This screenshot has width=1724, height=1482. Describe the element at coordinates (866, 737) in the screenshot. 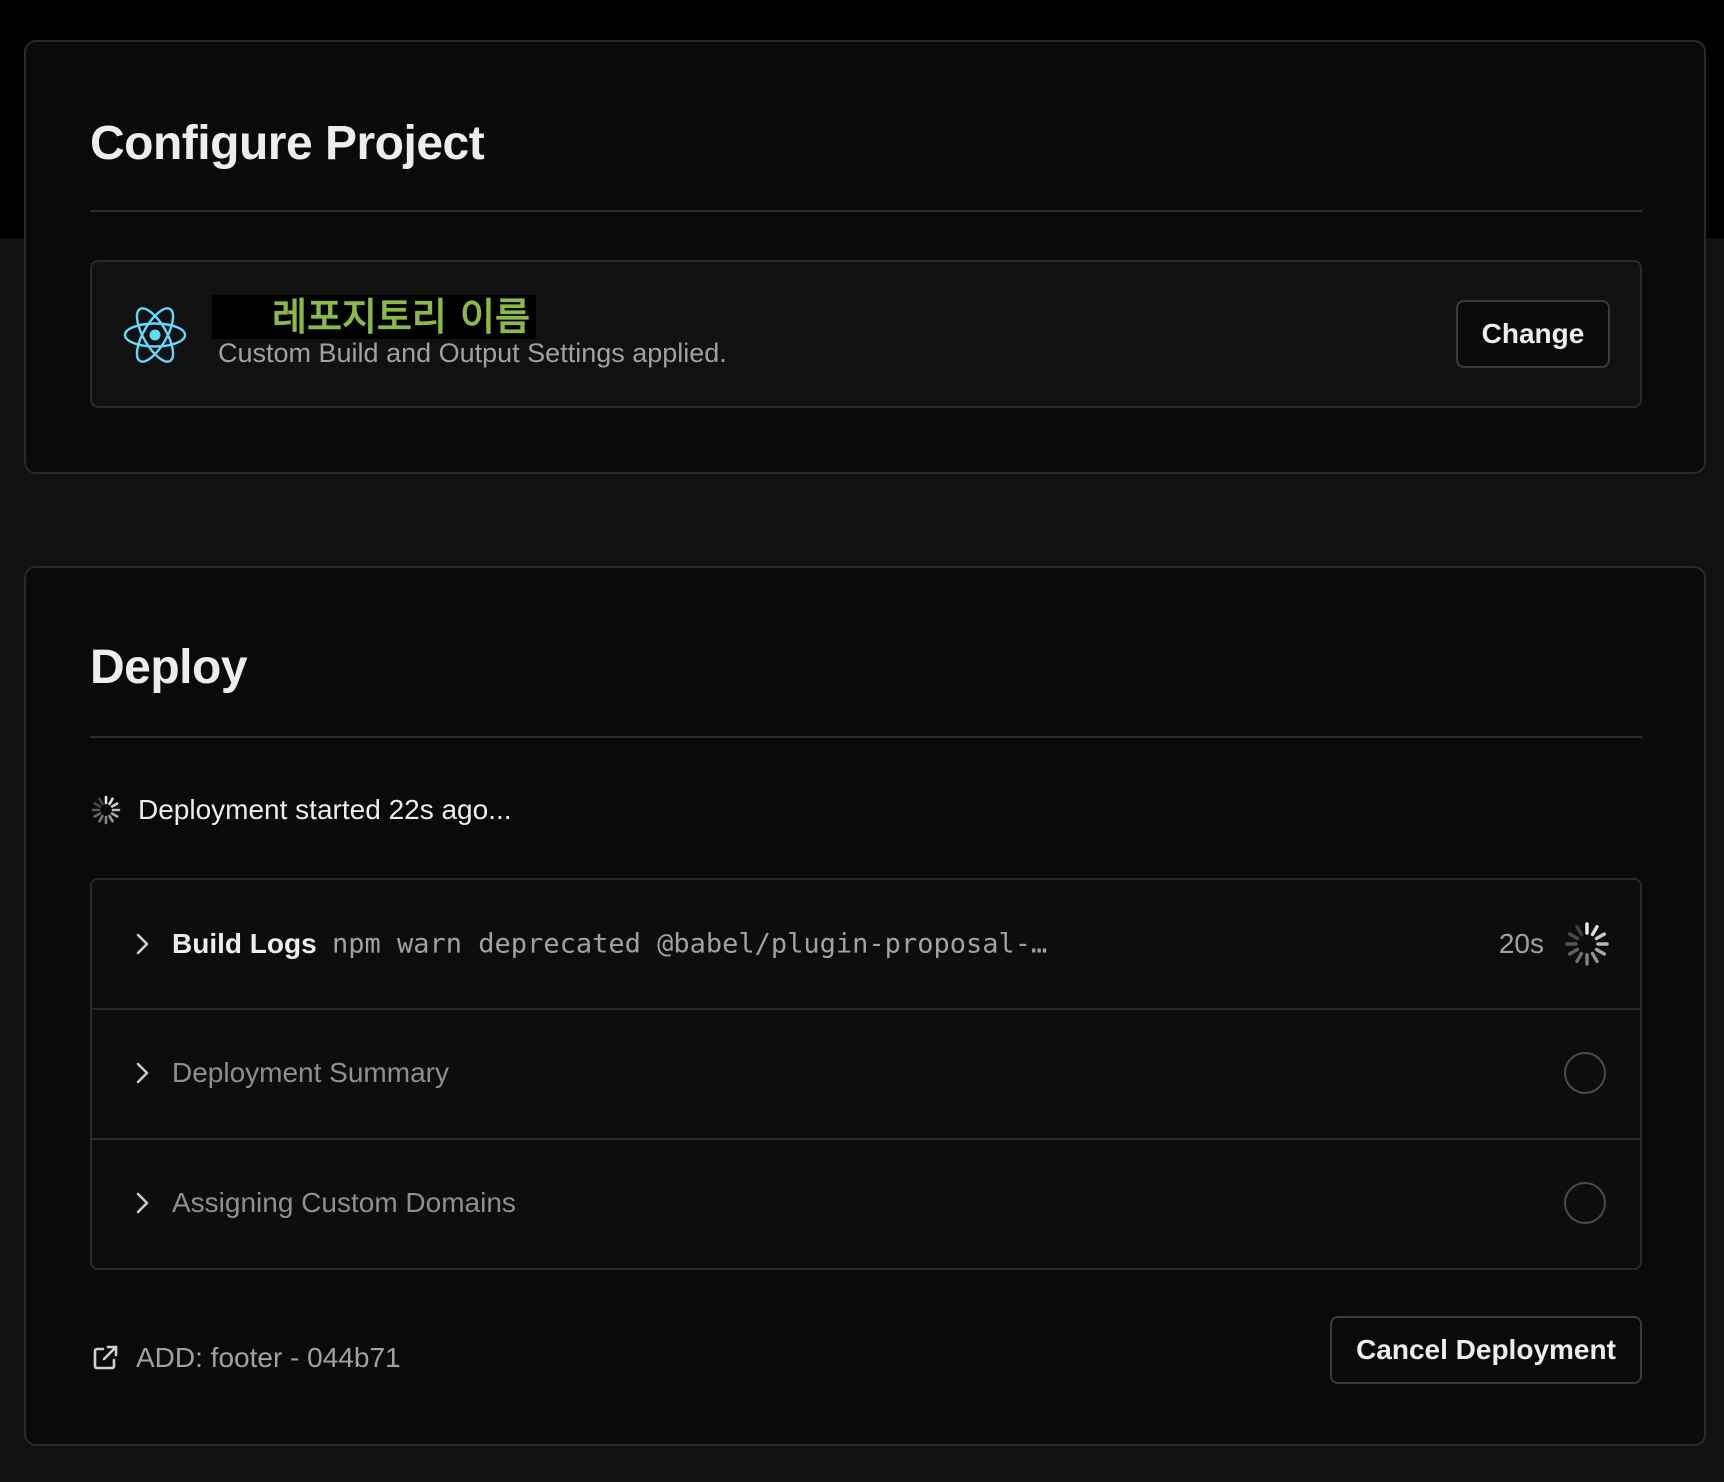

I see `deploy-divider` at that location.